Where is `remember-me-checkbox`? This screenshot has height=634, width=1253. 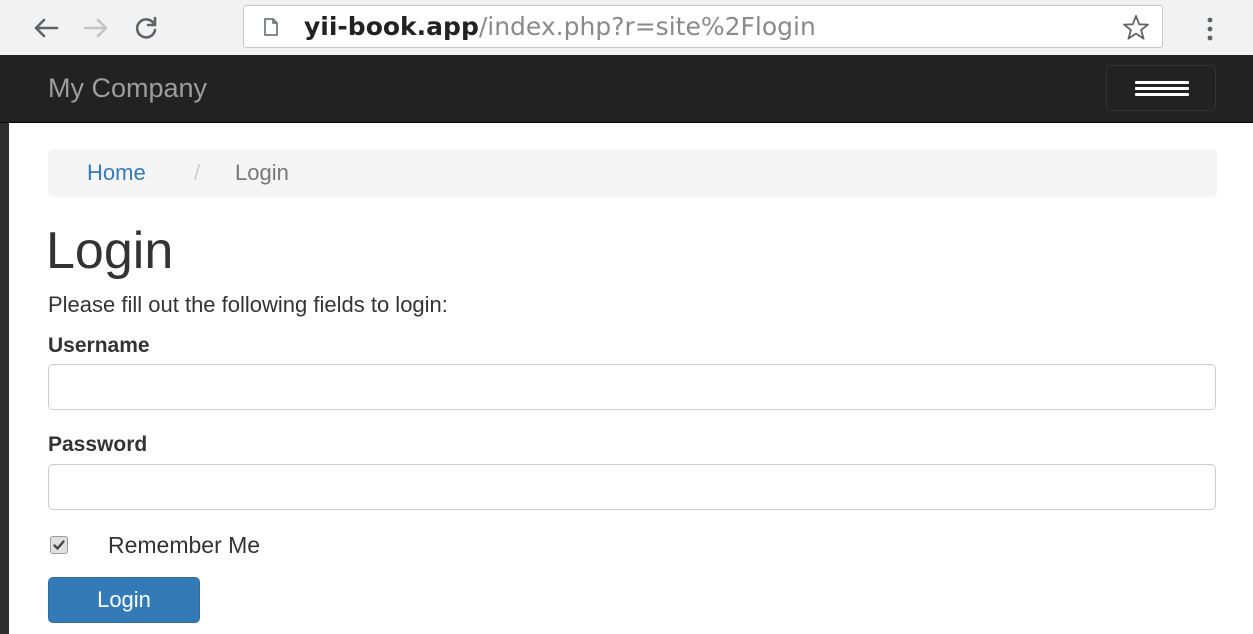 remember-me-checkbox is located at coordinates (59, 545).